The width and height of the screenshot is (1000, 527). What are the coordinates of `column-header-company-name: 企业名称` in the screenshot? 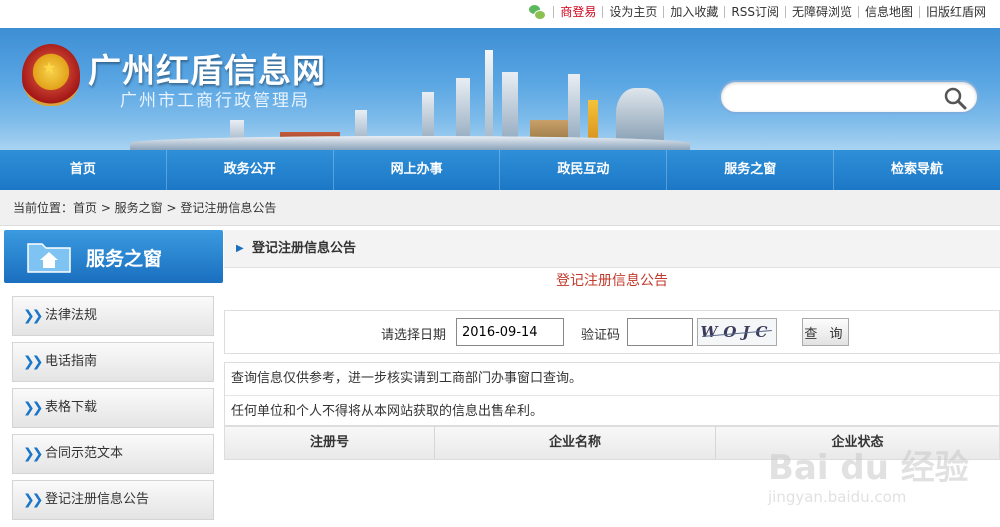 It's located at (575, 443).